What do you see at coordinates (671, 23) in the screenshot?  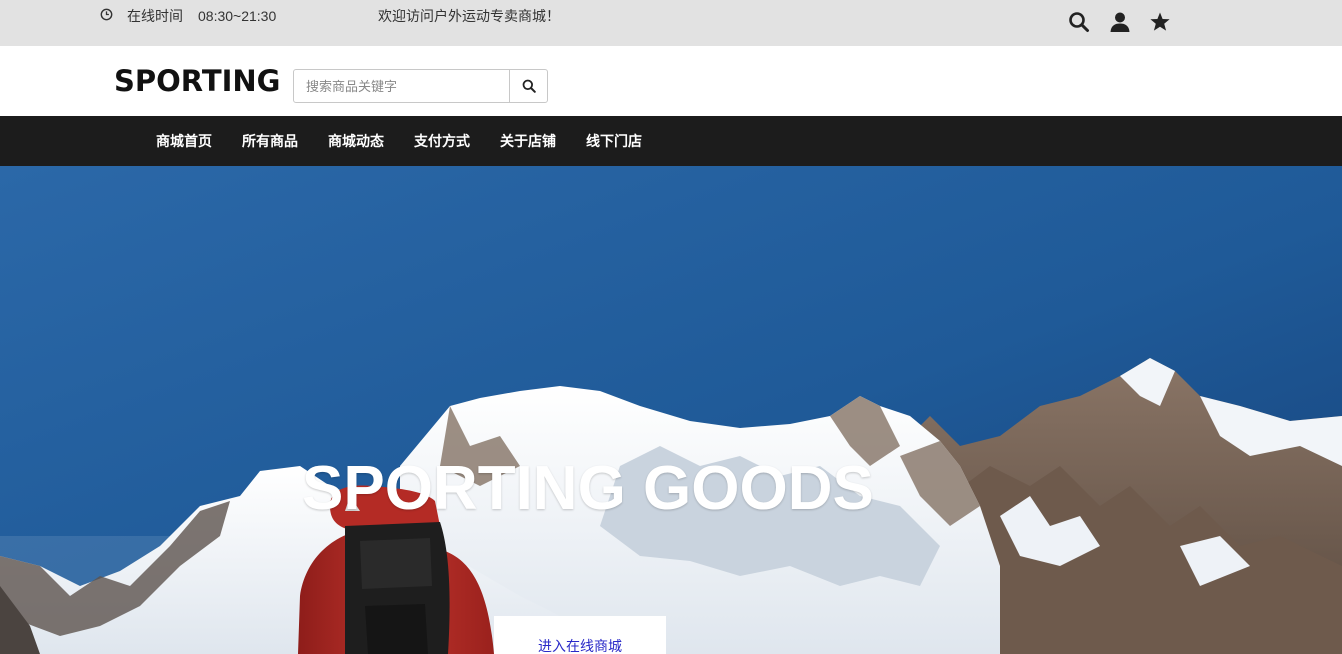 I see `top-bar: 在线时间 08:30~21:30 欢迎访问户外运动专卖商城！` at bounding box center [671, 23].